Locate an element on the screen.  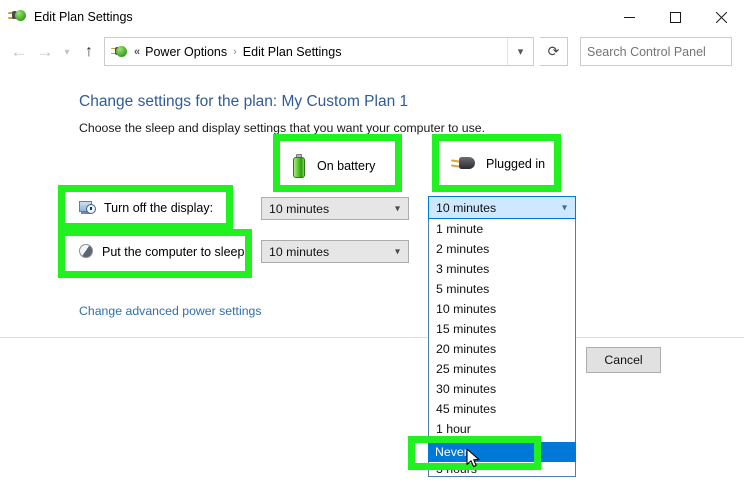
dropdown-option: 25 minutes is located at coordinates (502, 369).